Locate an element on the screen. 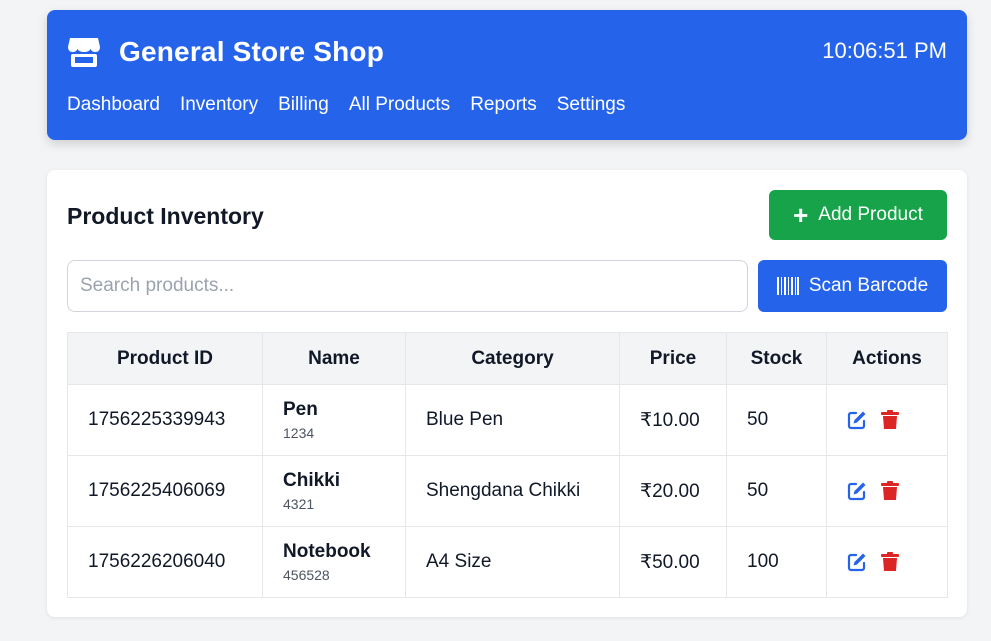 The height and width of the screenshot is (641, 991). category-cell: Shengdana Chikki is located at coordinates (512, 491).